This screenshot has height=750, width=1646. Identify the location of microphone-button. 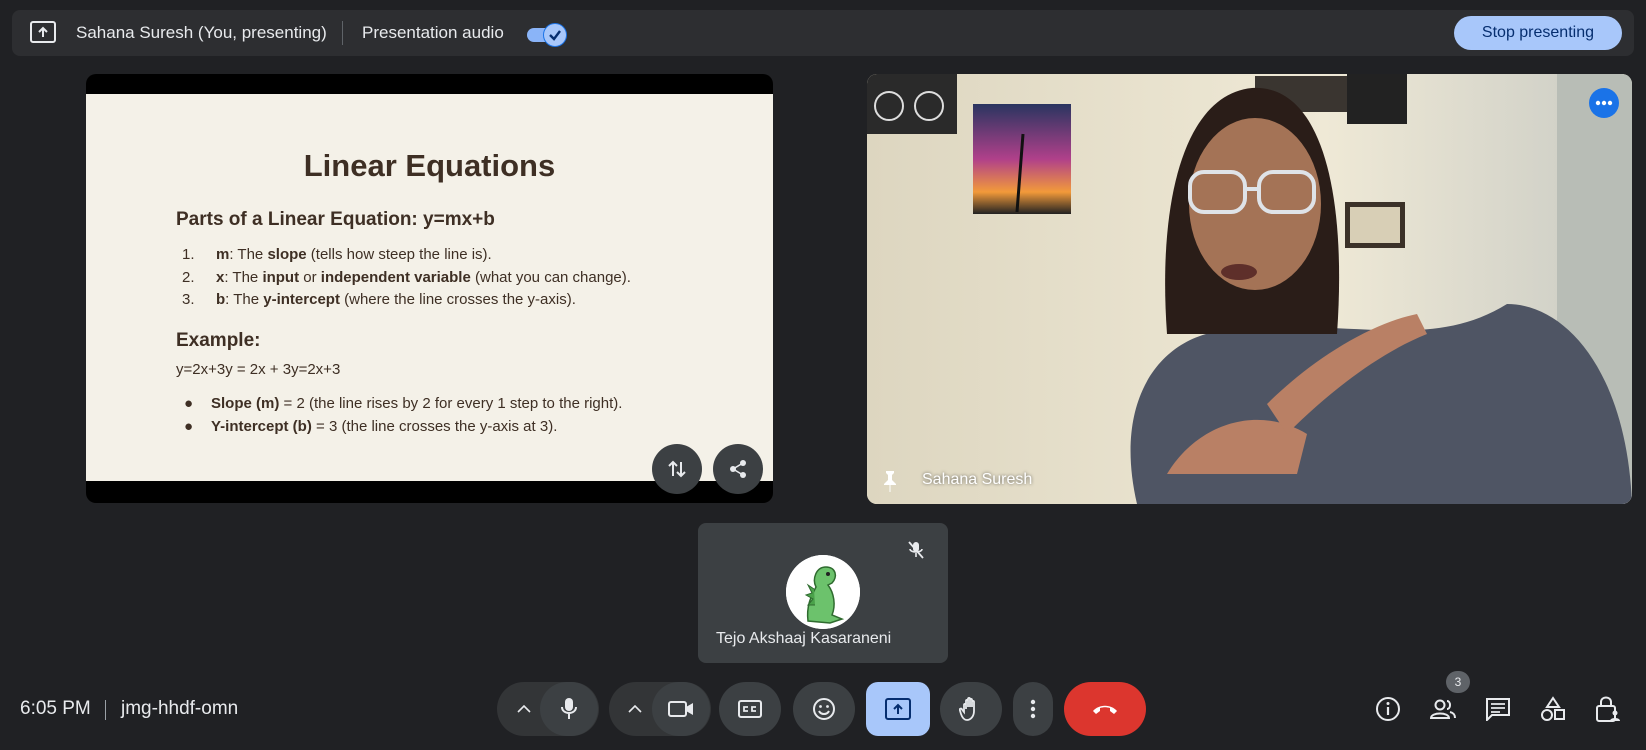
(569, 709).